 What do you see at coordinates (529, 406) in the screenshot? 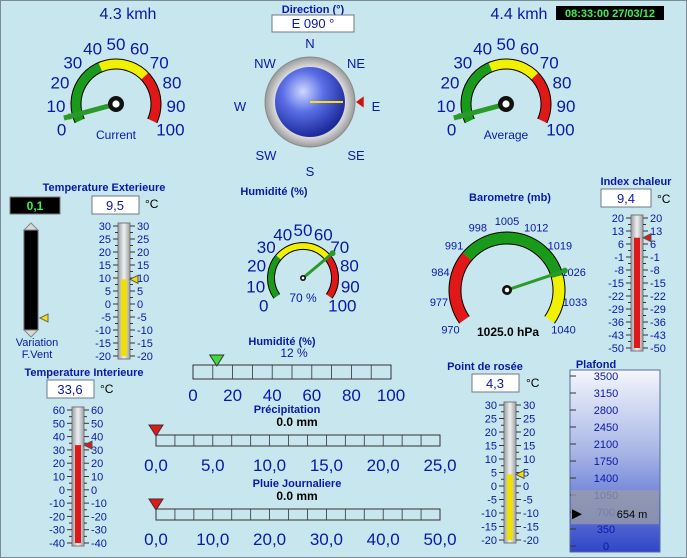
I see `dew-point-therm-tick-label-right: 30` at bounding box center [529, 406].